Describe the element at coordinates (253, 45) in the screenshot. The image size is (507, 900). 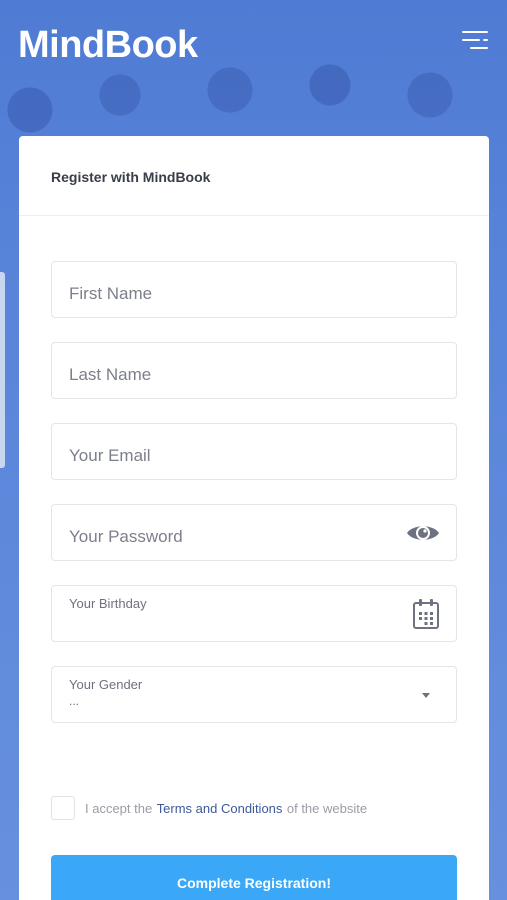
I see `header: MindBook` at that location.